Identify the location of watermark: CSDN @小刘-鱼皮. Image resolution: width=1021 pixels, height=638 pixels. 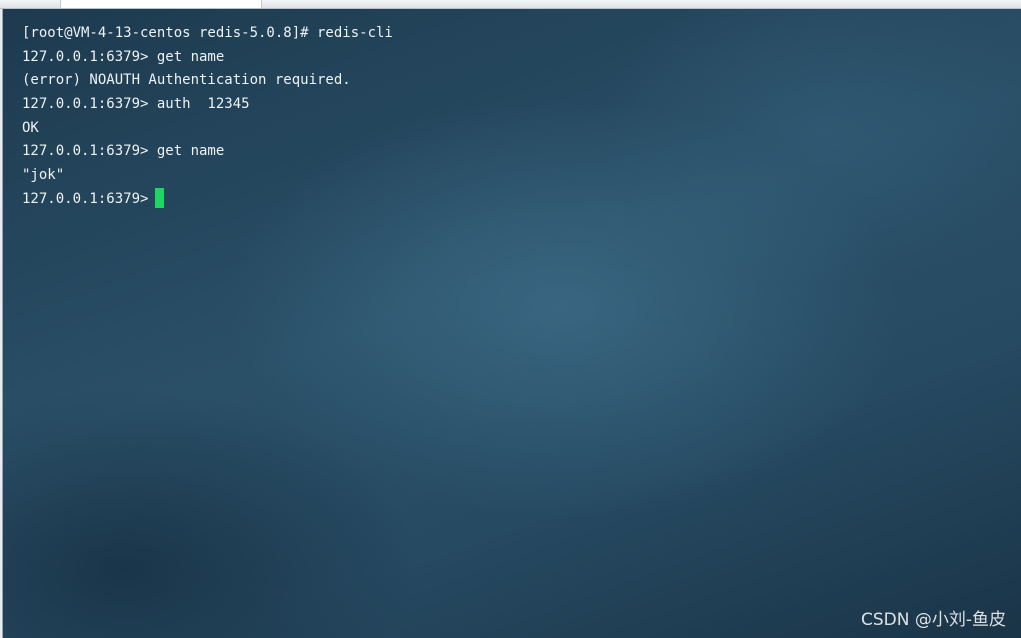
(933, 620).